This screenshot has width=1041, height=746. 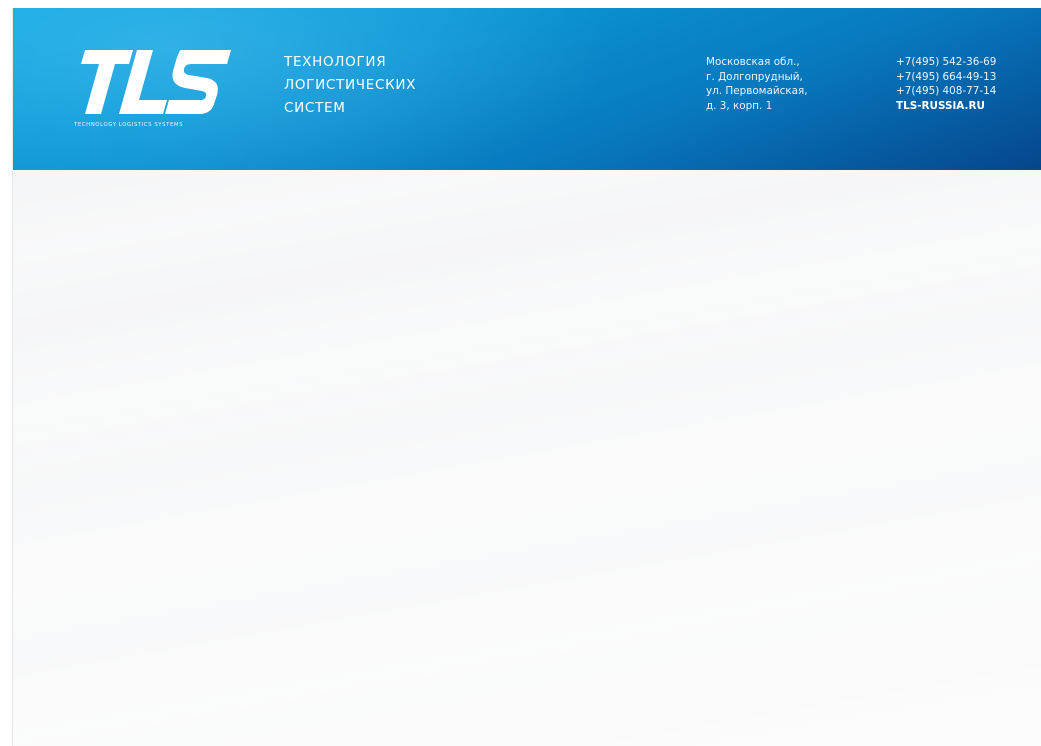 What do you see at coordinates (940, 105) in the screenshot?
I see `website-link: TLS-RUSSIA.RU` at bounding box center [940, 105].